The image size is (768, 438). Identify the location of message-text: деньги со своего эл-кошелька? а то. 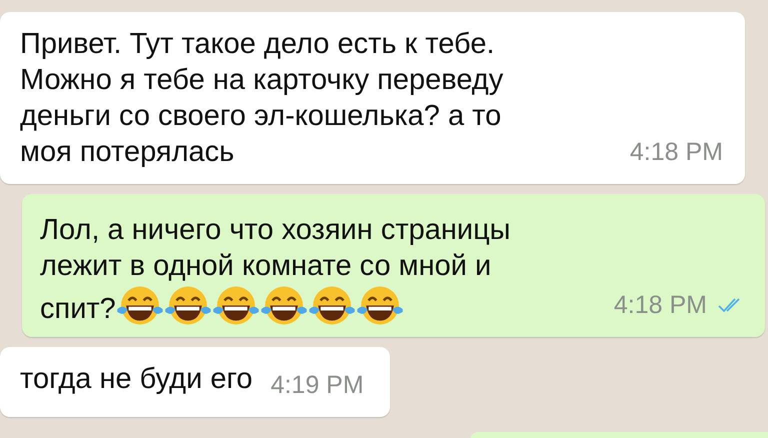
(261, 116).